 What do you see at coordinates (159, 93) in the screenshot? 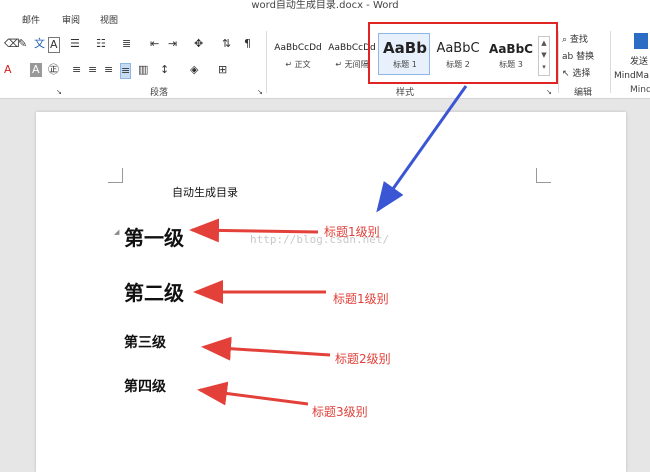
I see `paragraph-group-label: 段落` at bounding box center [159, 93].